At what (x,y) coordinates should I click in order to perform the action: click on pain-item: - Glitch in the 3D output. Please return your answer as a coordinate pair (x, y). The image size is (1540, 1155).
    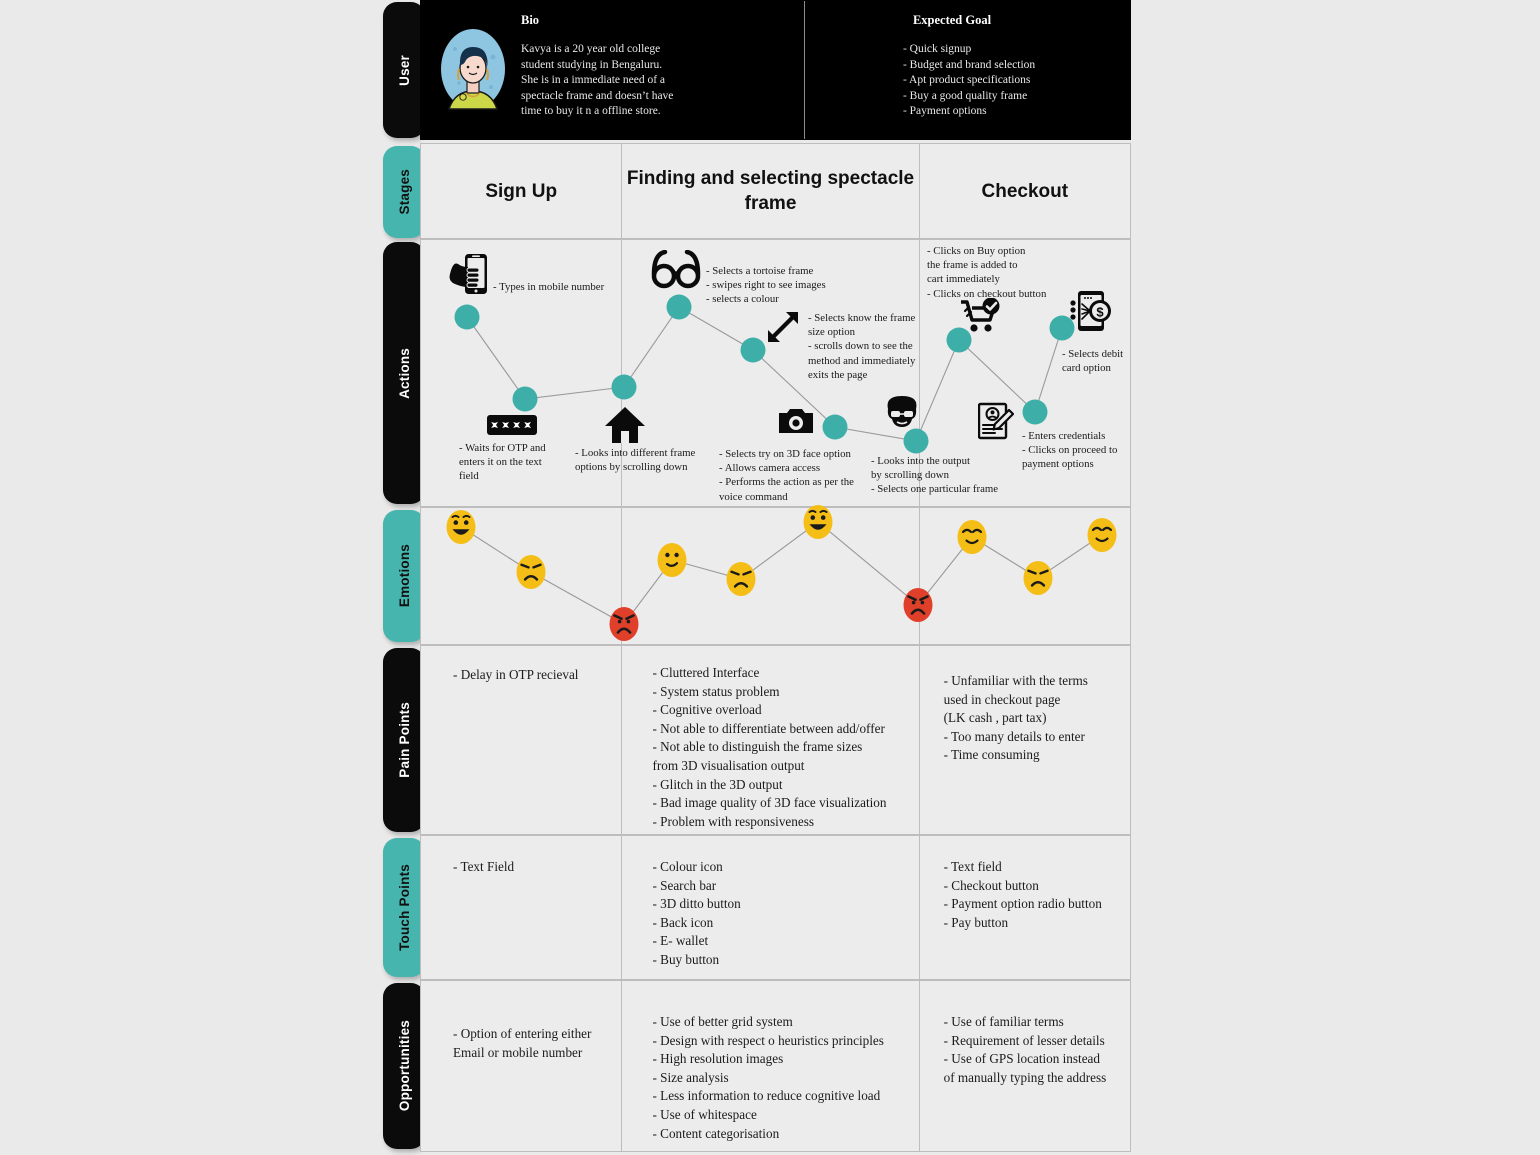
    Looking at the image, I should click on (717, 784).